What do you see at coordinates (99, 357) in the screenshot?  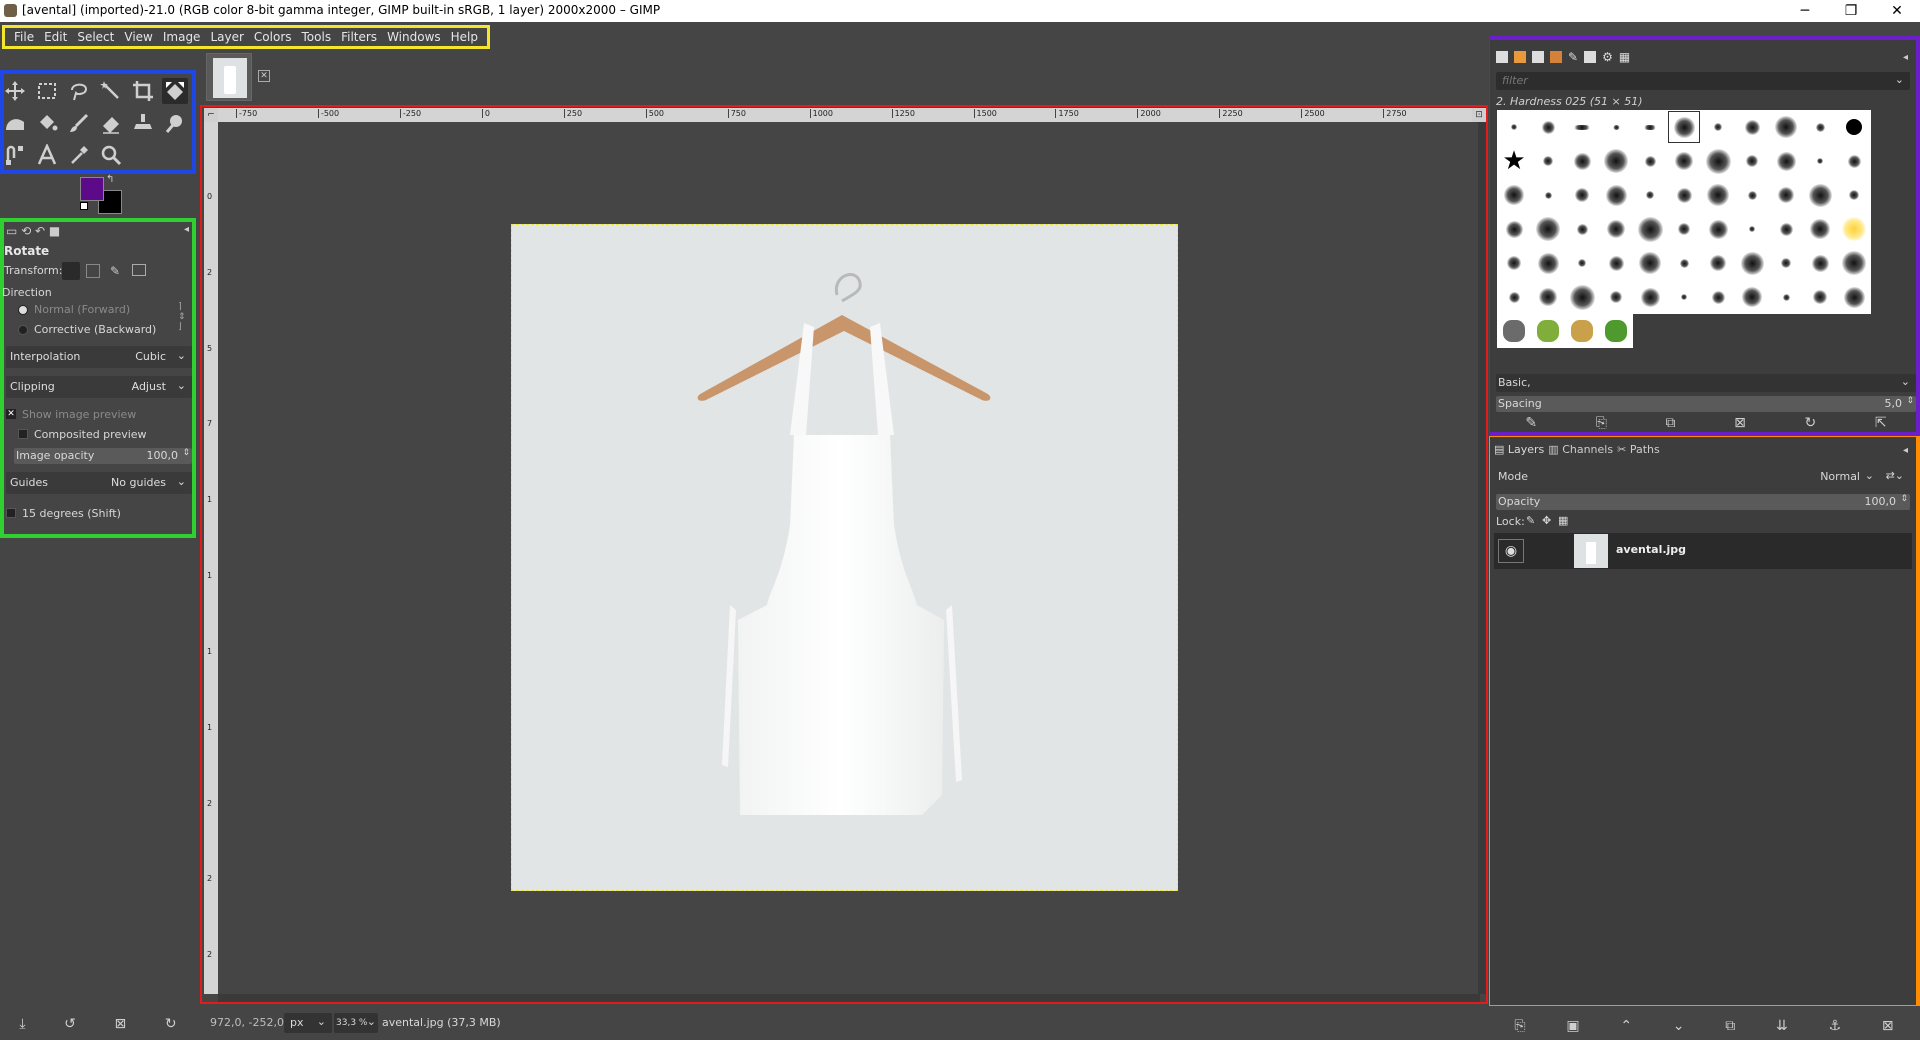 I see `interpolation-select: Interpolation Cubic ⌄` at bounding box center [99, 357].